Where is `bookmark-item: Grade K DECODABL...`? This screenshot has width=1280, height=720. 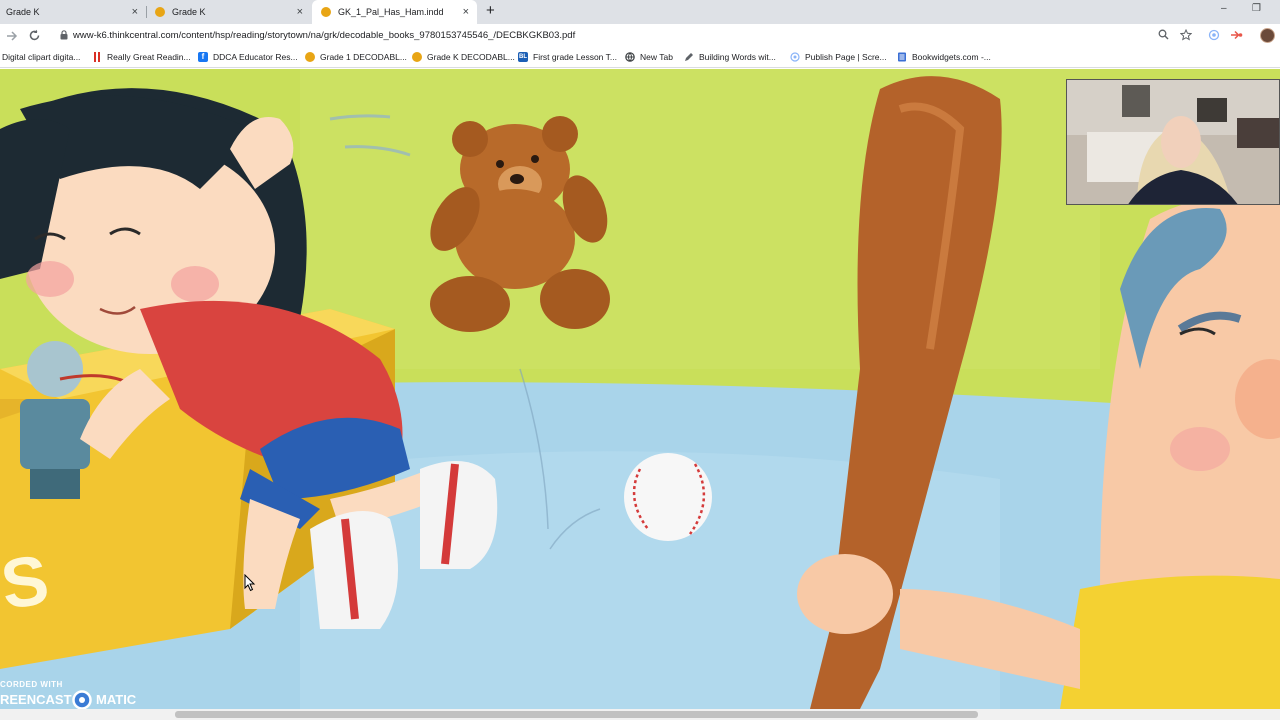
bookmark-item: Grade K DECODABL... is located at coordinates (463, 57).